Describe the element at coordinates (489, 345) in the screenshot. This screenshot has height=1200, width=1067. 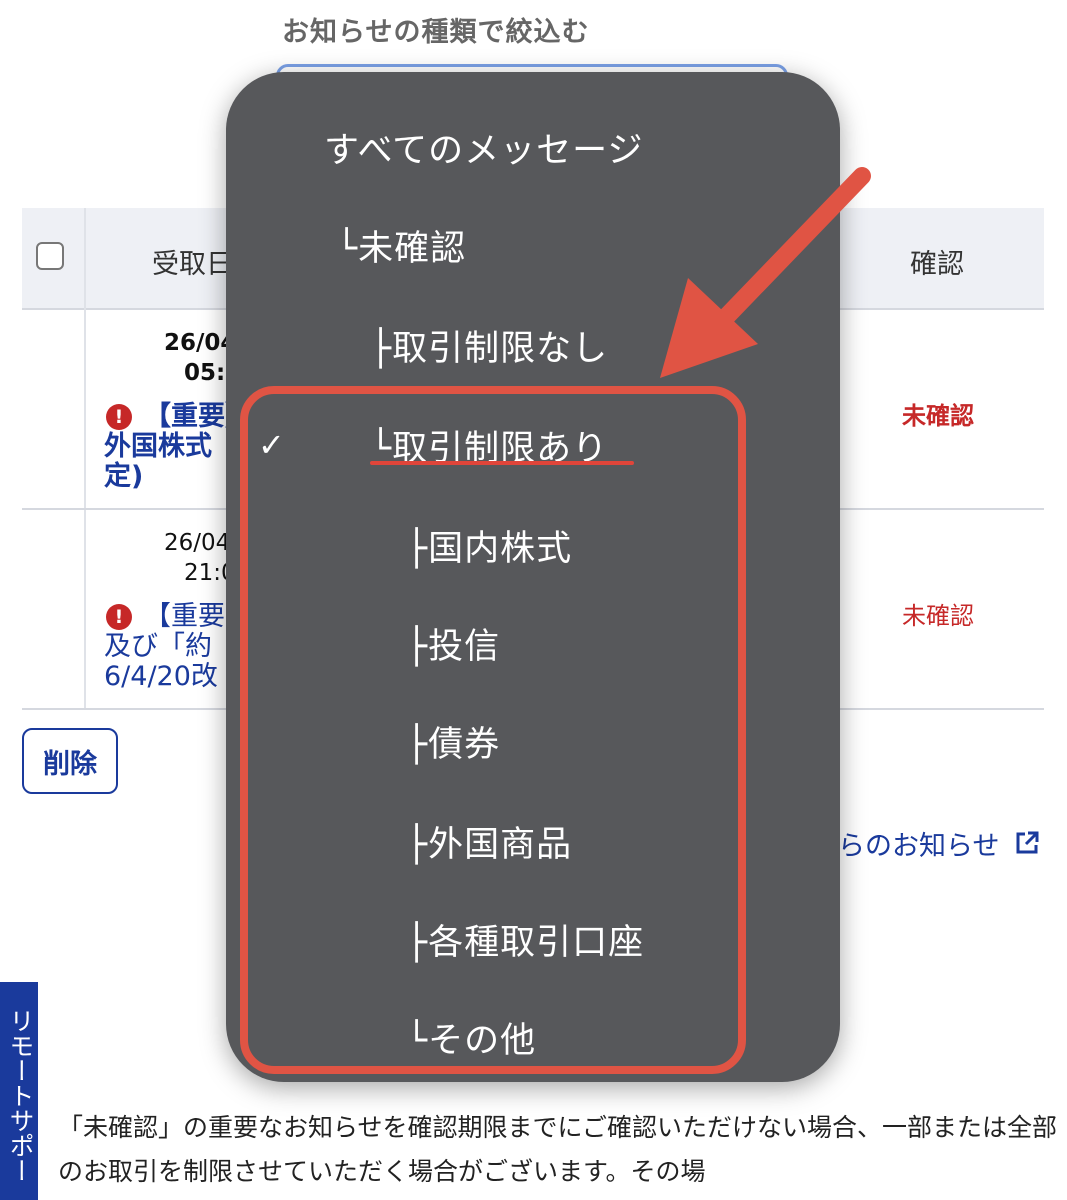
I see `menu-item-no-restriction: ├取引制限なし` at that location.